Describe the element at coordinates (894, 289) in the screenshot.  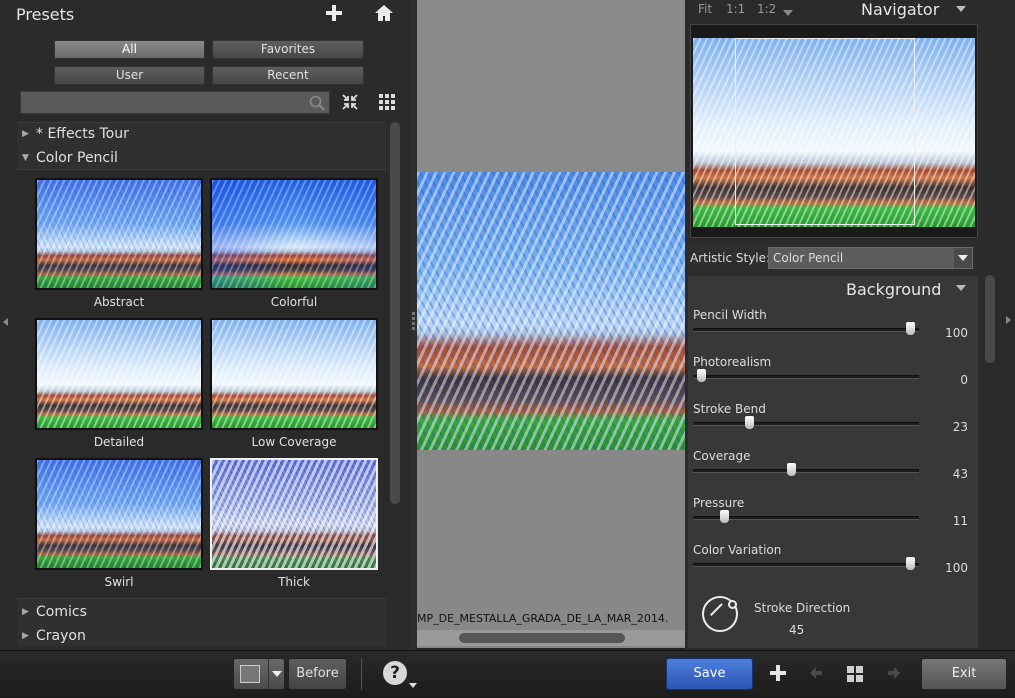
I see `params-title: Background` at that location.